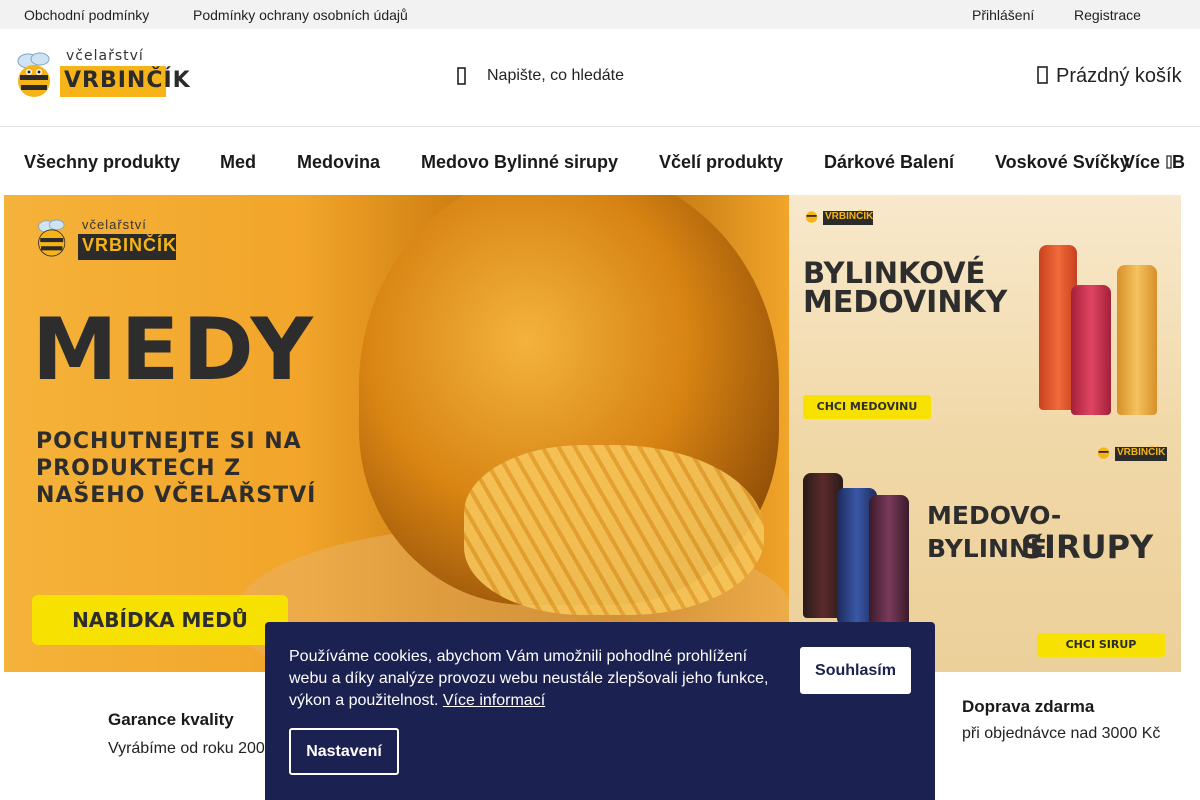 The image size is (1200, 800). Describe the element at coordinates (721, 162) in the screenshot. I see `nav-item-bee-products: Včelí produkty` at that location.